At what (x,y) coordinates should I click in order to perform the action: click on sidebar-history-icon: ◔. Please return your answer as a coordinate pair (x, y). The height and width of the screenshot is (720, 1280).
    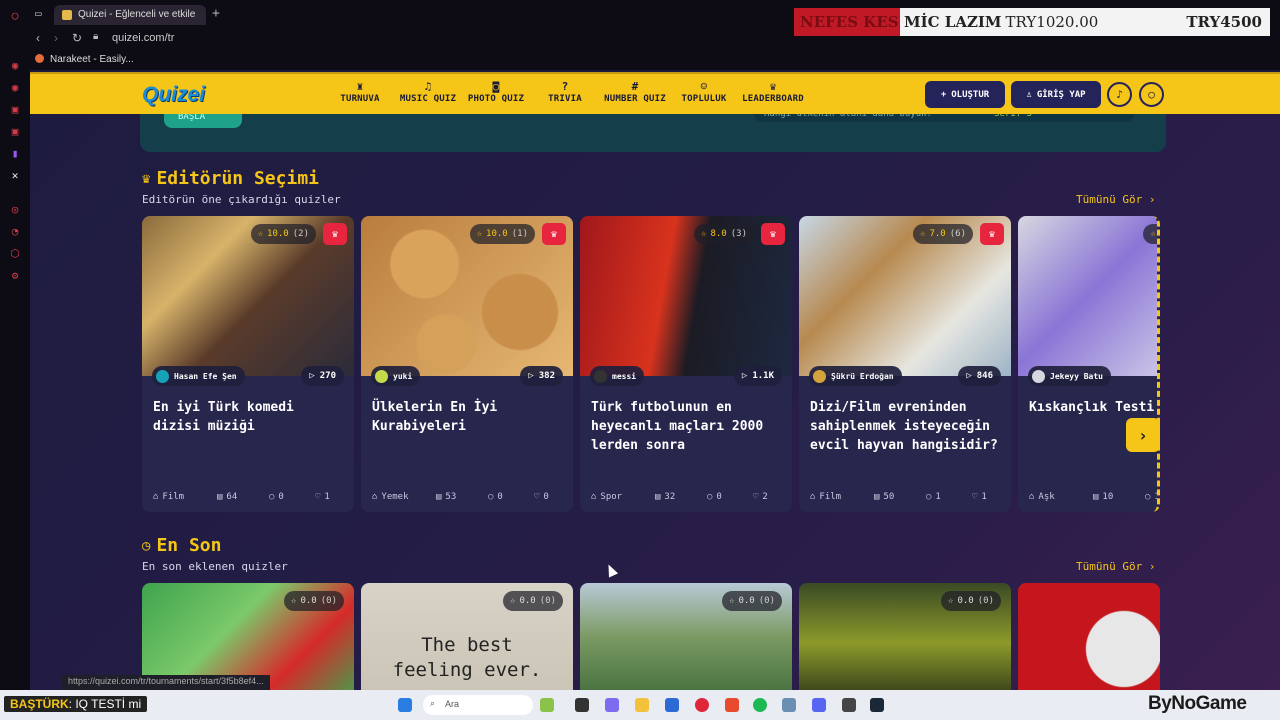
    Looking at the image, I should click on (15, 231).